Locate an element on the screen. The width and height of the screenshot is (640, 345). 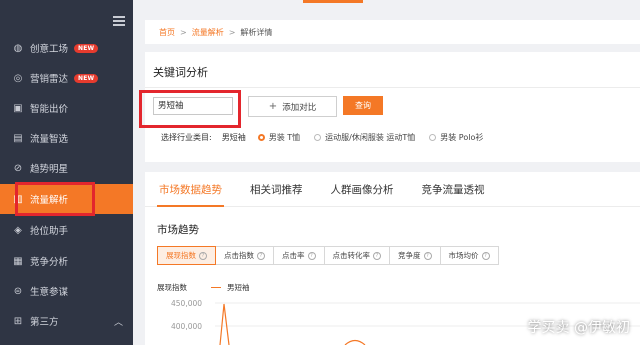
category-option: 运动服/休闲服装 运动T恤 is located at coordinates (364, 137).